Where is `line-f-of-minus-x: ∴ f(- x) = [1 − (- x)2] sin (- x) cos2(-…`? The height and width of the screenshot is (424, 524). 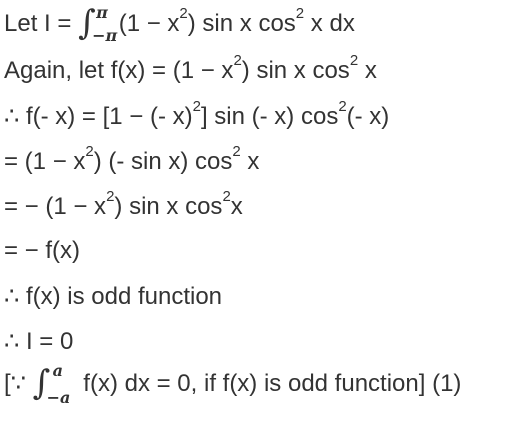 line-f-of-minus-x: ∴ f(- x) = [1 − (- x)2] sin (- x) cos2(-… is located at coordinates (197, 115).